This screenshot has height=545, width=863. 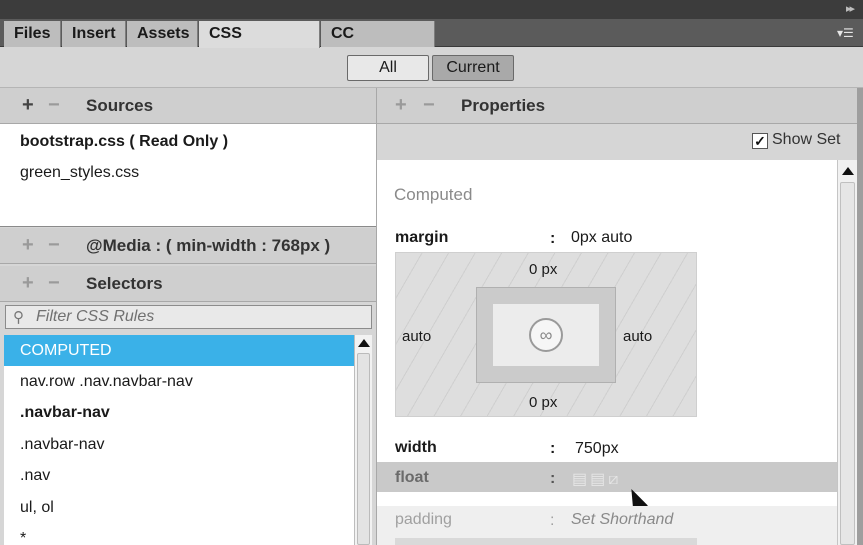 I want to click on add-source-icon: +, so click(x=28, y=105).